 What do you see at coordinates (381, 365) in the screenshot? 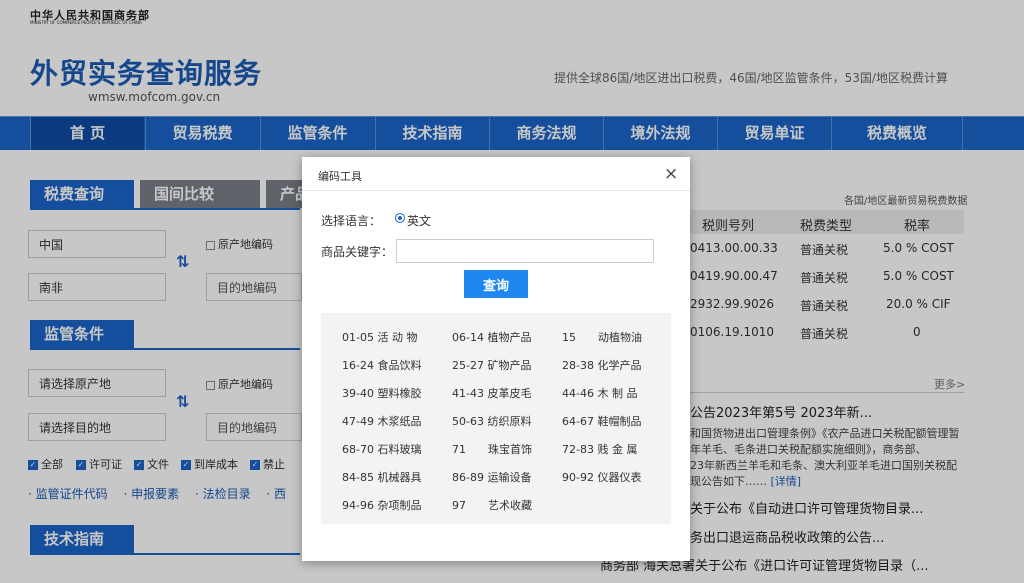
I see `category-item: 16-24 食品饮料` at bounding box center [381, 365].